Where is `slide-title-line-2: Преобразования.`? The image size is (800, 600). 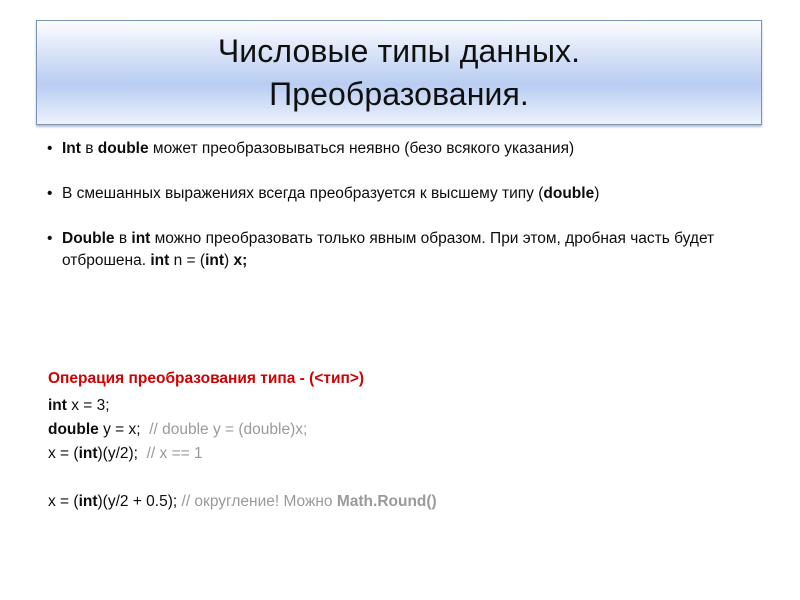 slide-title-line-2: Преобразования. is located at coordinates (399, 93).